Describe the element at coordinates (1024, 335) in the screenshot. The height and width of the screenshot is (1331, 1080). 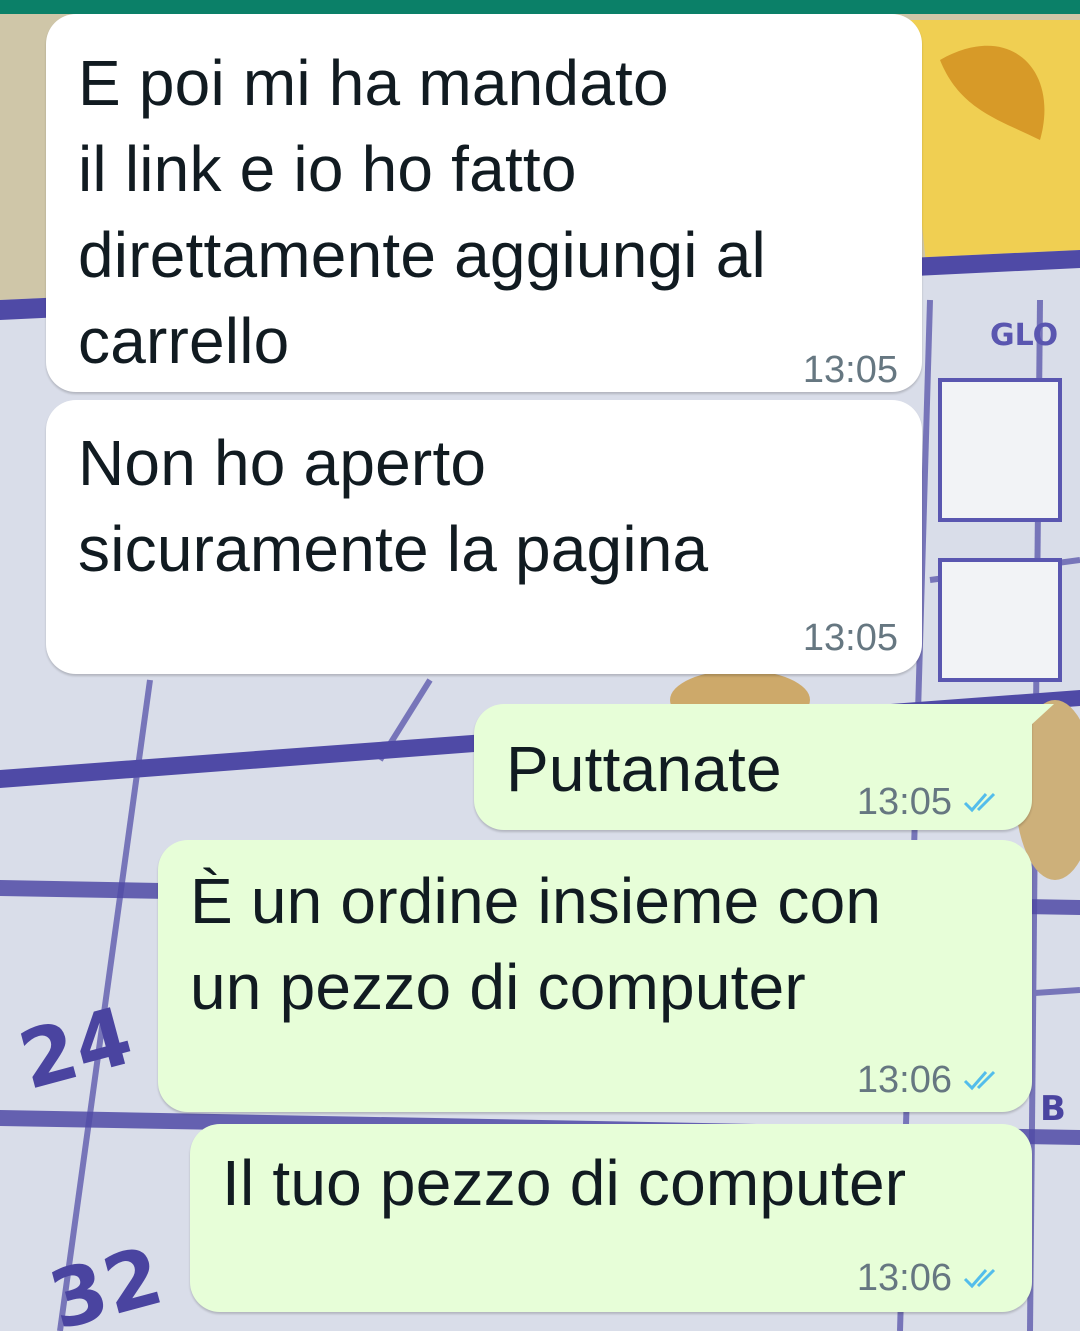
I see `wallpaper-text-glo: GLO` at that location.